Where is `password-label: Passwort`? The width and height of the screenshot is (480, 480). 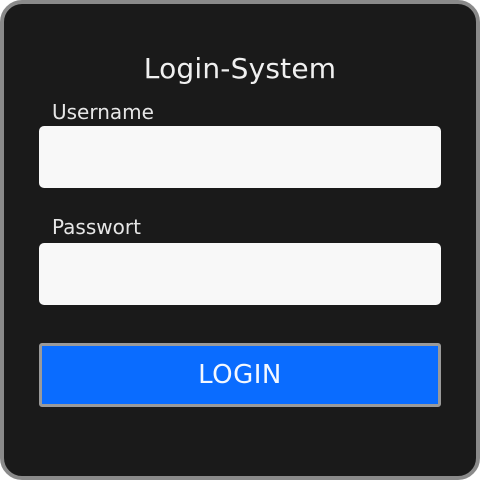
password-label: Passwort is located at coordinates (96, 227).